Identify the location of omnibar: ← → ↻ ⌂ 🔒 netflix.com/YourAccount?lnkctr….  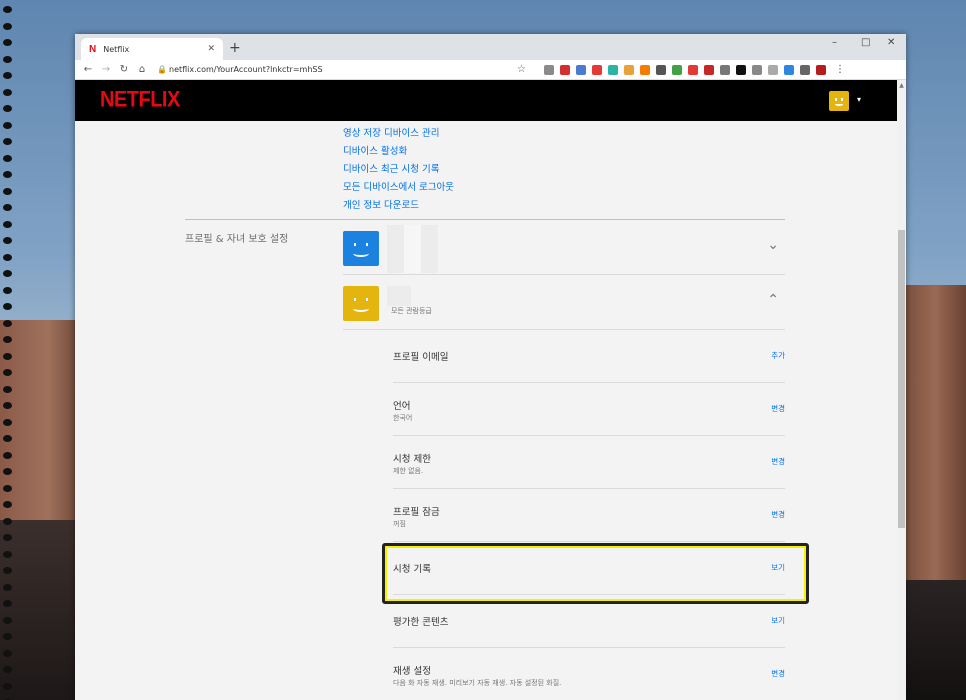
(490, 70).